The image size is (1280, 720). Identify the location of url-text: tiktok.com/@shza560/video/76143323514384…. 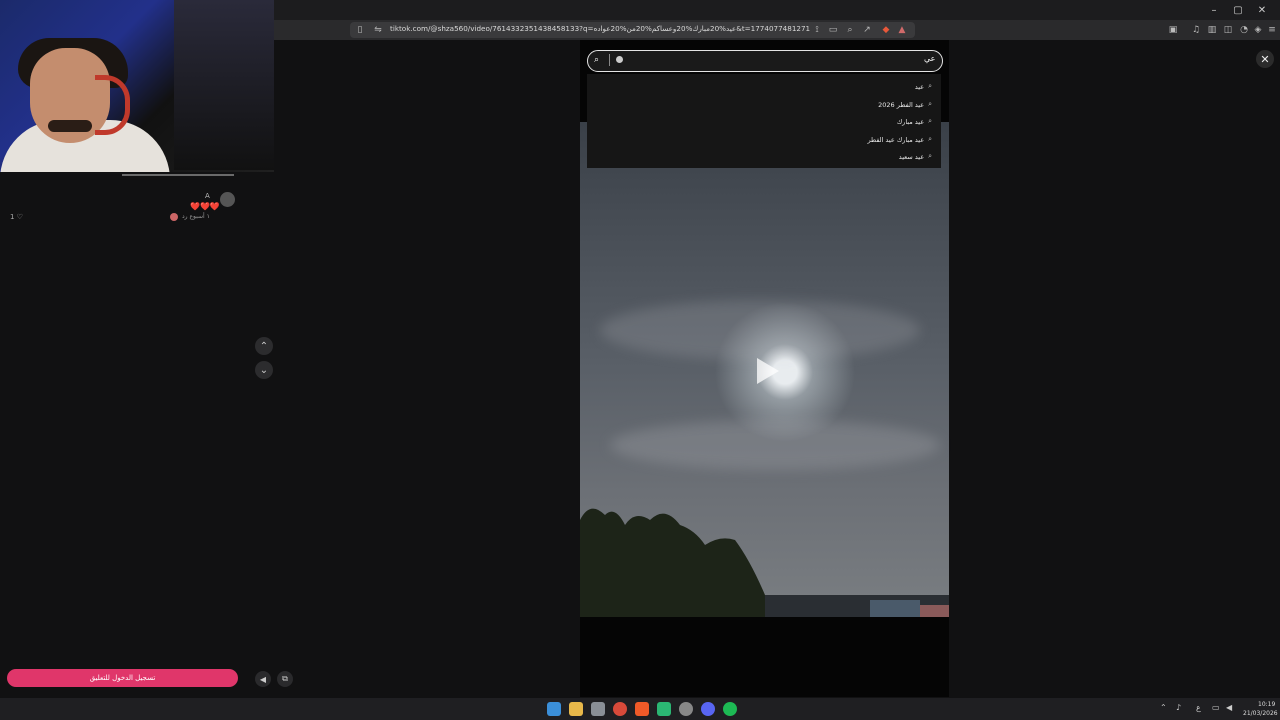
(600, 28).